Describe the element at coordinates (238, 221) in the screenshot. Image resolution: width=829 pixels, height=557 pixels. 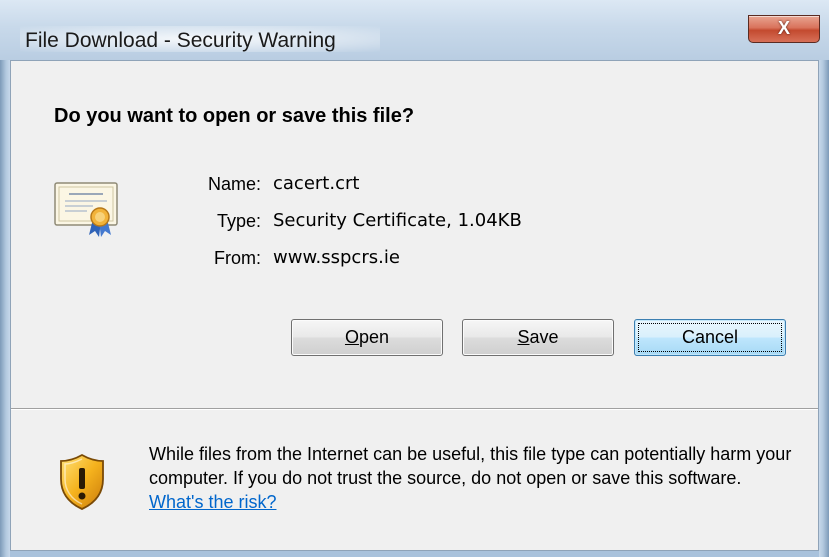
I see `type-label: Type:` at that location.